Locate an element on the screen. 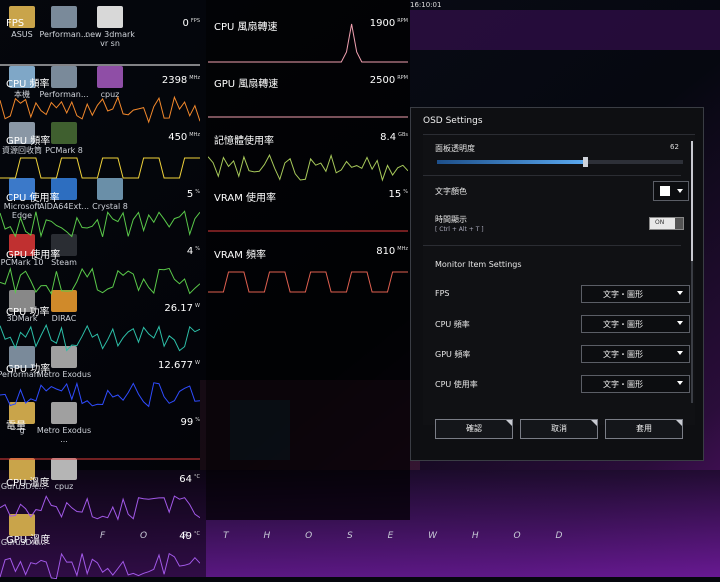  metric-value: 4% is located at coordinates (193, 251).